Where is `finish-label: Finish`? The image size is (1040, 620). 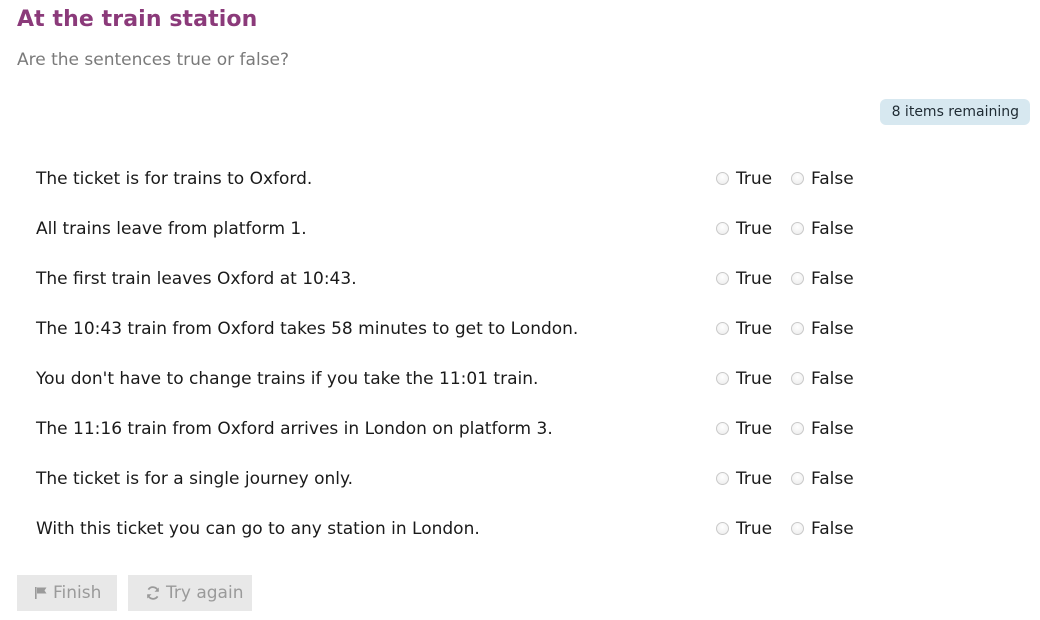 finish-label: Finish is located at coordinates (77, 593).